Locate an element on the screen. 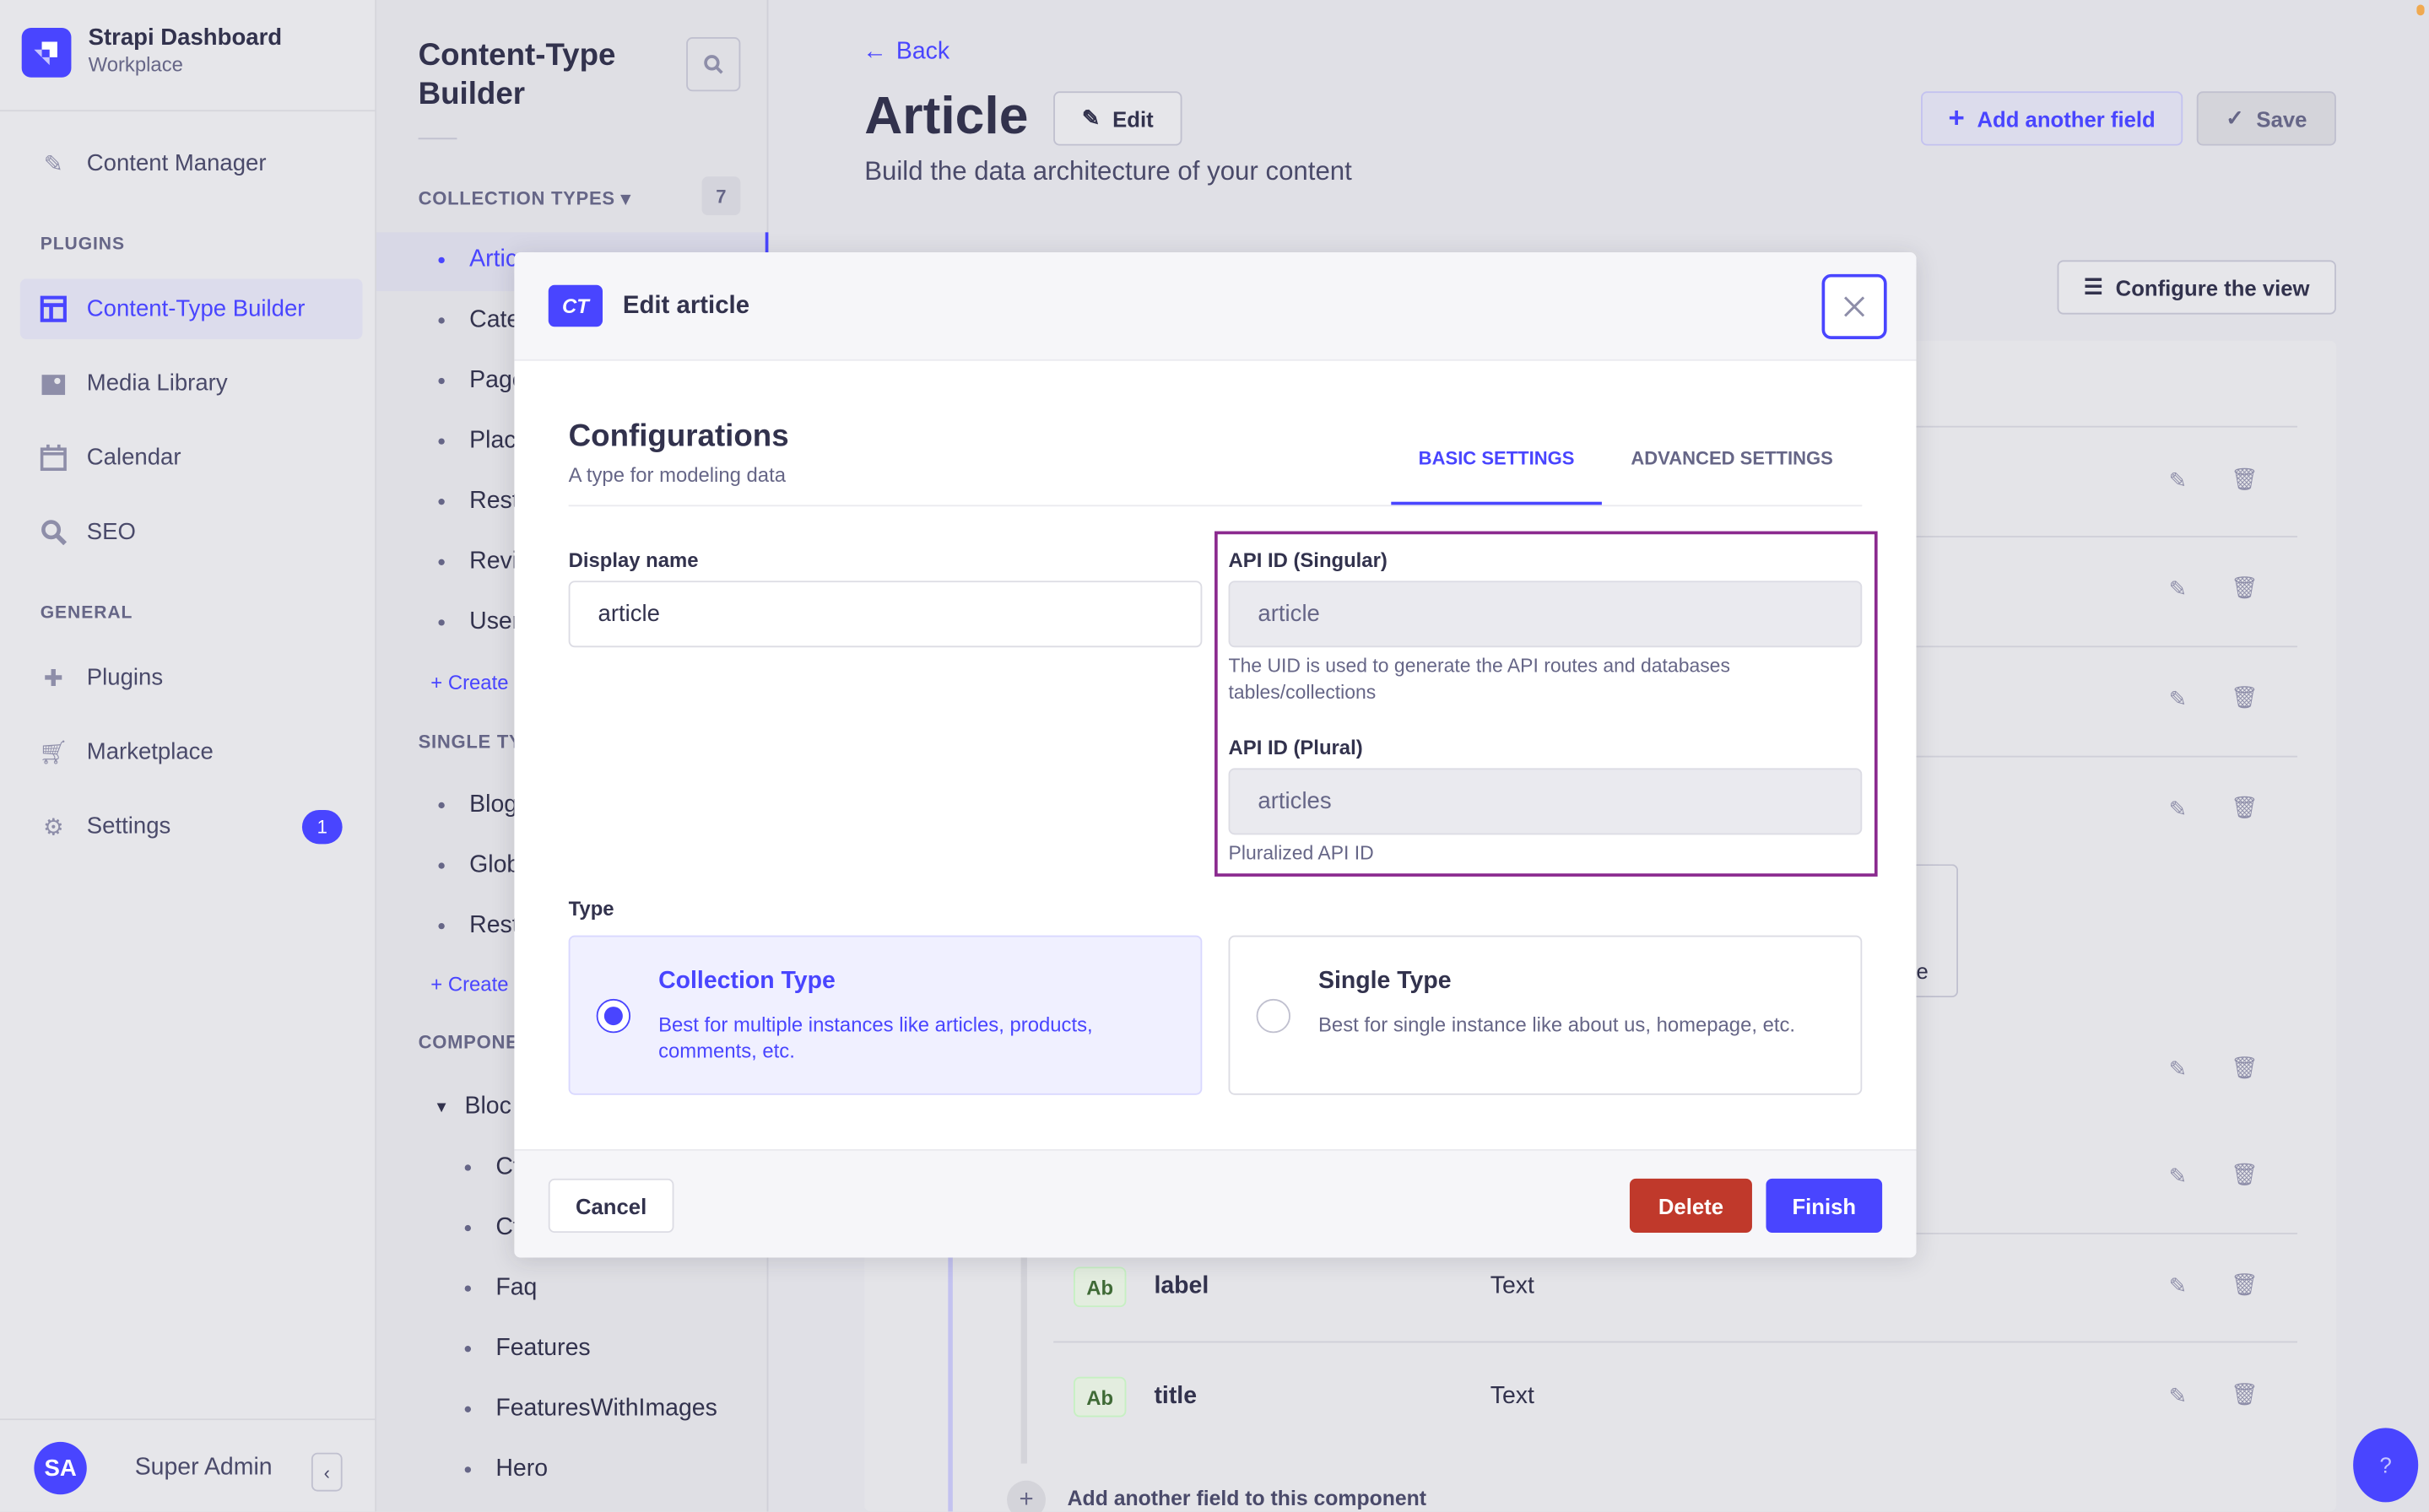  create-collection-type-link: + Create is located at coordinates (469, 682).